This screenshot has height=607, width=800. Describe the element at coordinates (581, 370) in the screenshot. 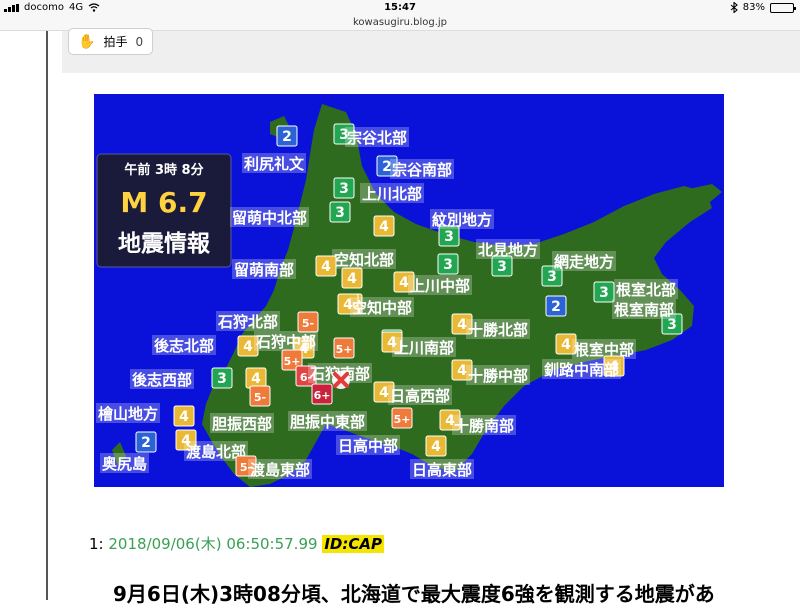

I see `region-label: 釧路中南部` at that location.